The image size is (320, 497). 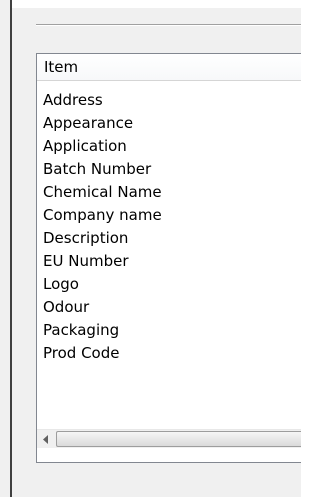 I want to click on list-item-prod-code: Prod Code, so click(x=81, y=353).